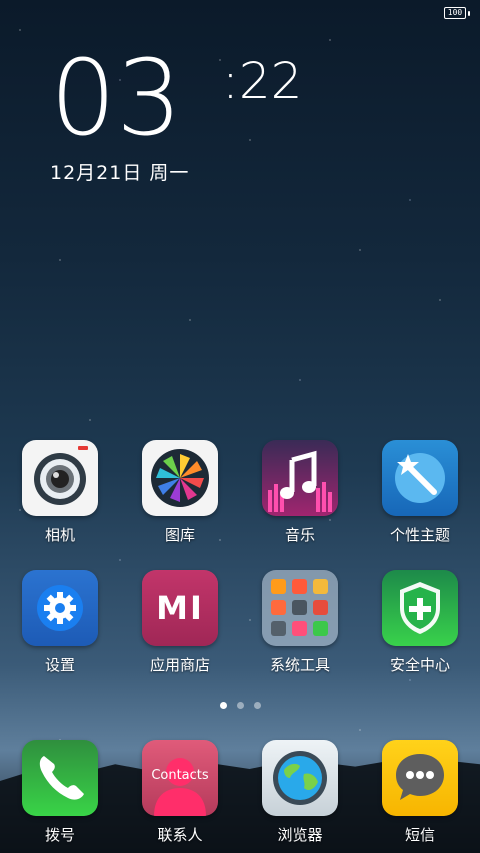 The image size is (480, 853). I want to click on app-label: 浏览器, so click(300, 835).